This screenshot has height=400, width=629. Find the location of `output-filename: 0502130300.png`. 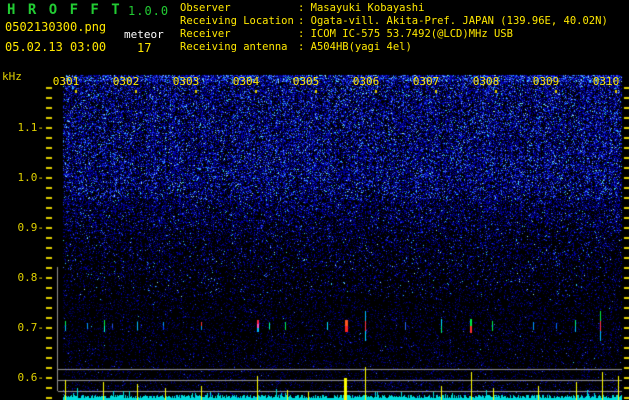

output-filename: 0502130300.png is located at coordinates (56, 27).